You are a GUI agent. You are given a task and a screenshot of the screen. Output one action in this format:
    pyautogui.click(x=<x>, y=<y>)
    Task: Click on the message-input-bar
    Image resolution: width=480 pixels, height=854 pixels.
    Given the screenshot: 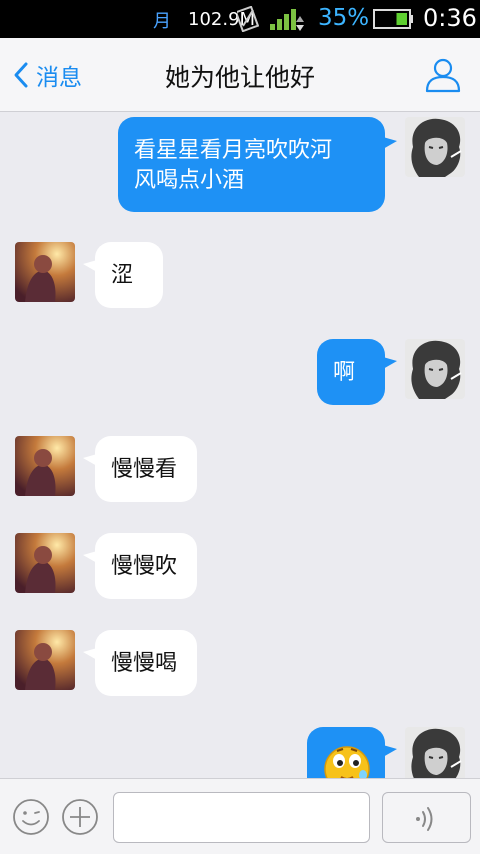 What is the action you would take?
    pyautogui.click(x=240, y=816)
    